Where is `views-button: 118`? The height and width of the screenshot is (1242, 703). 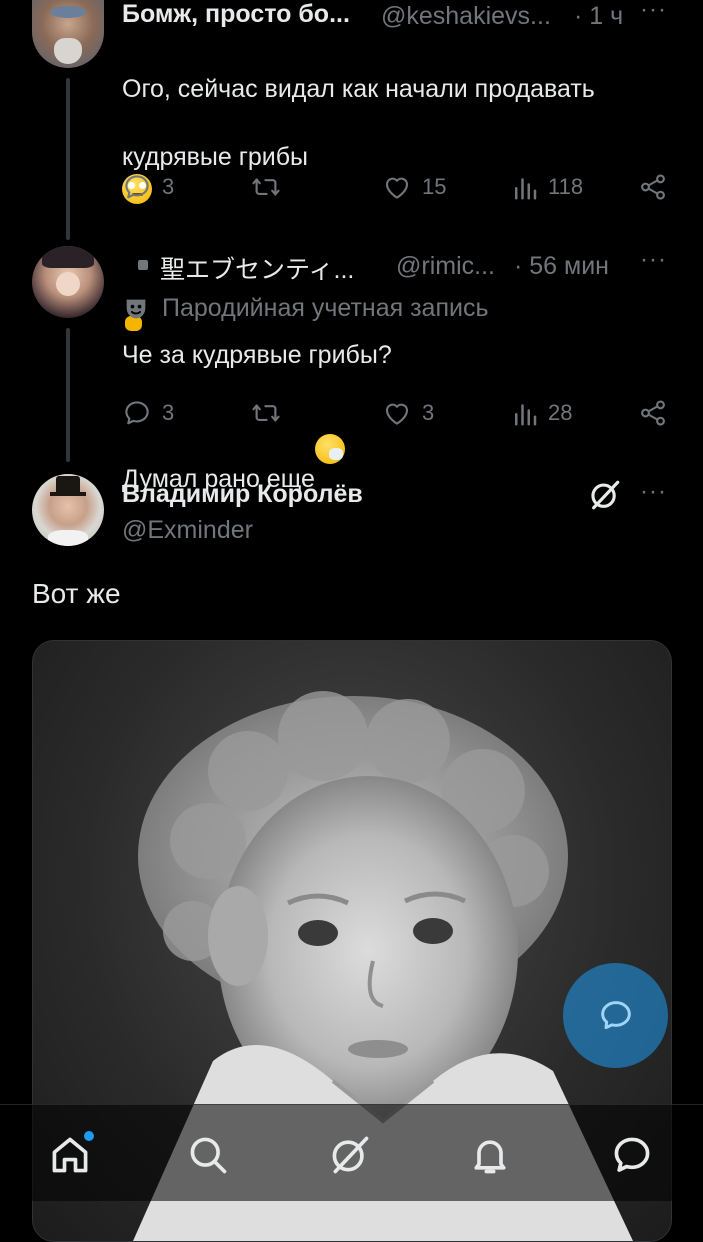 views-button: 118 is located at coordinates (547, 187).